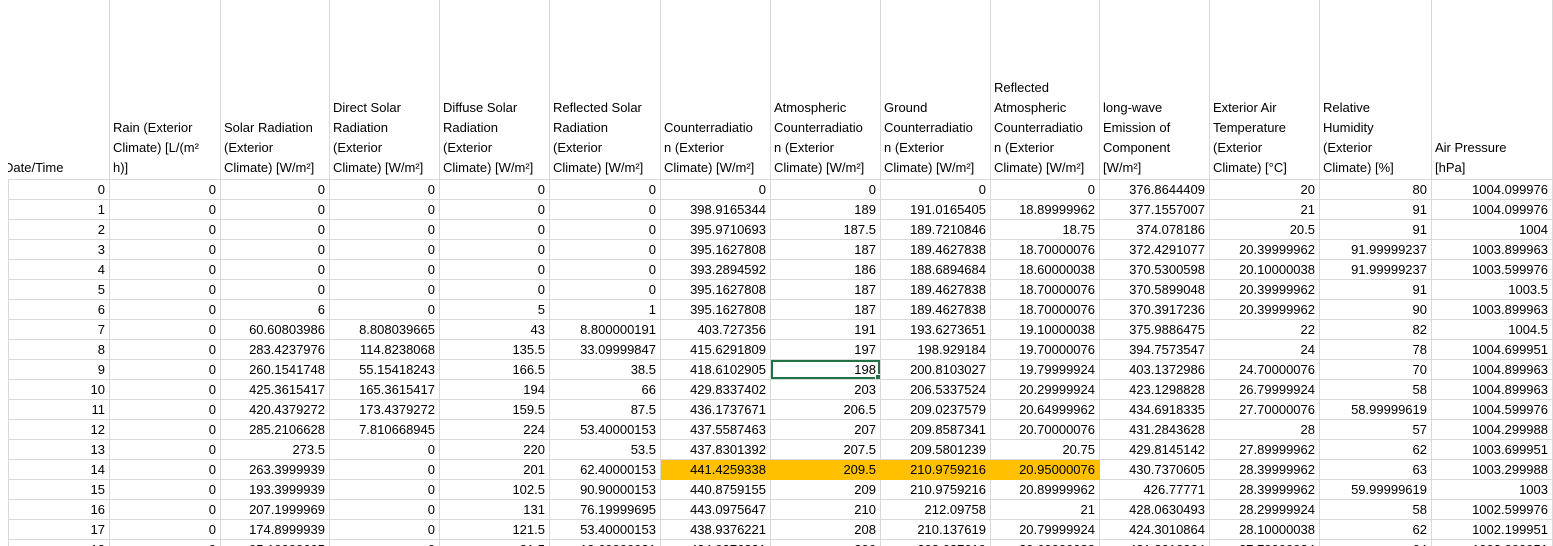  What do you see at coordinates (1155, 350) in the screenshot?
I see `cell: 394.7573547` at bounding box center [1155, 350].